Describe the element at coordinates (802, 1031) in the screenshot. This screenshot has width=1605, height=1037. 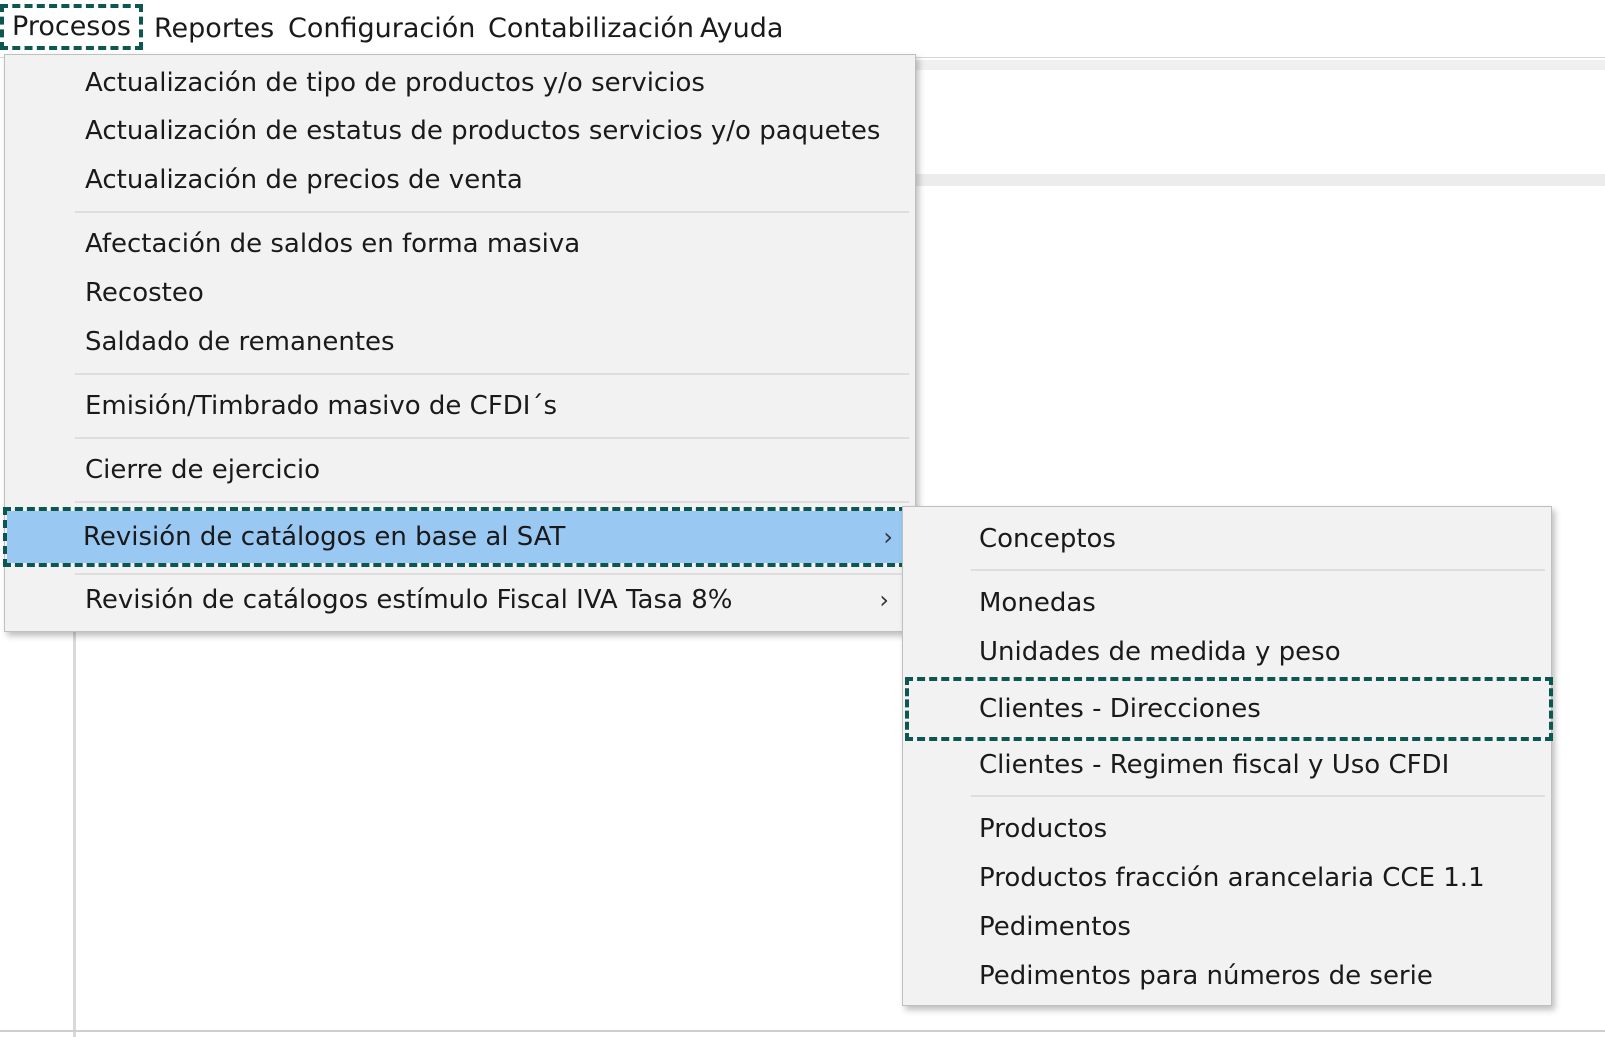
I see `background-bottom-edge` at that location.